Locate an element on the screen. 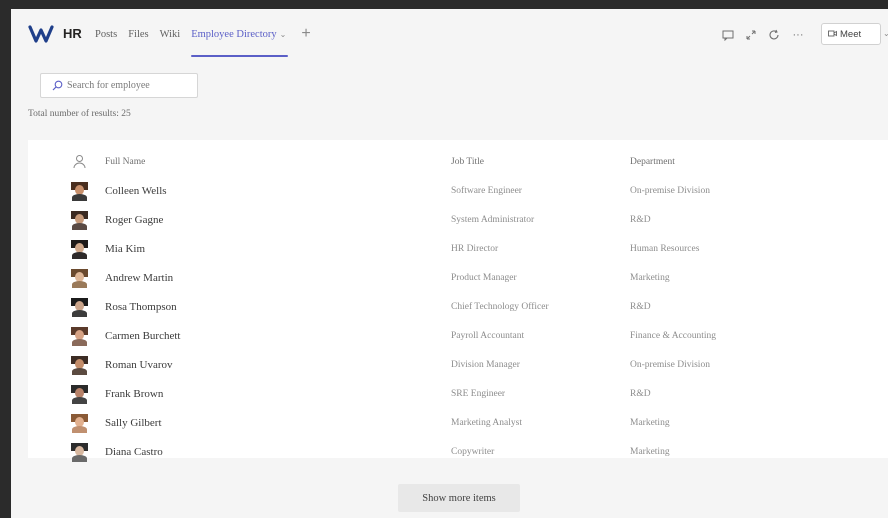  employee-job-title: Marketing Analyst is located at coordinates (486, 422).